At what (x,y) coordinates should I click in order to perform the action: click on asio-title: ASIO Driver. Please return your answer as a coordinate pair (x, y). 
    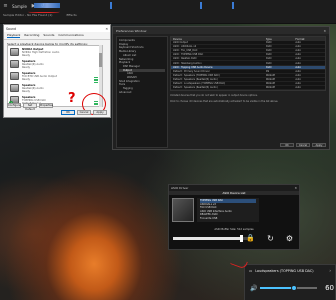
    Looking at the image, I should click on (180, 188).